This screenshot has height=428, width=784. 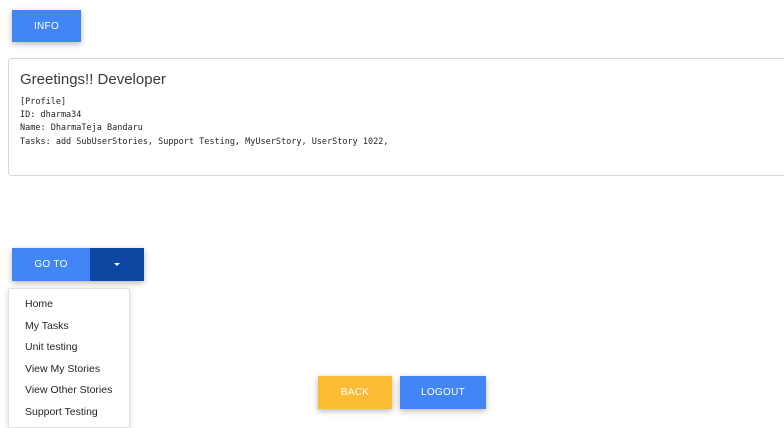 I want to click on goto-button: GO TO, so click(x=51, y=264).